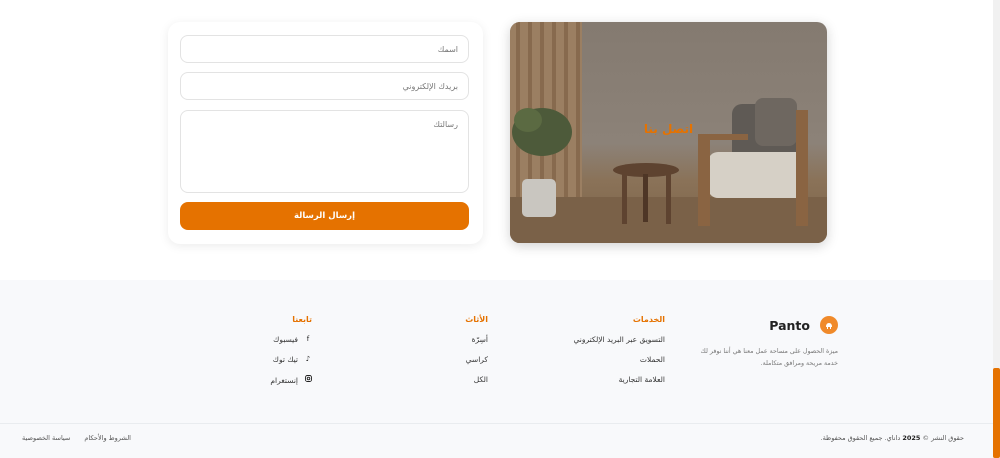 This screenshot has height=458, width=1000. What do you see at coordinates (285, 359) in the screenshot?
I see `social-label-tiktok: تيك توك` at bounding box center [285, 359].